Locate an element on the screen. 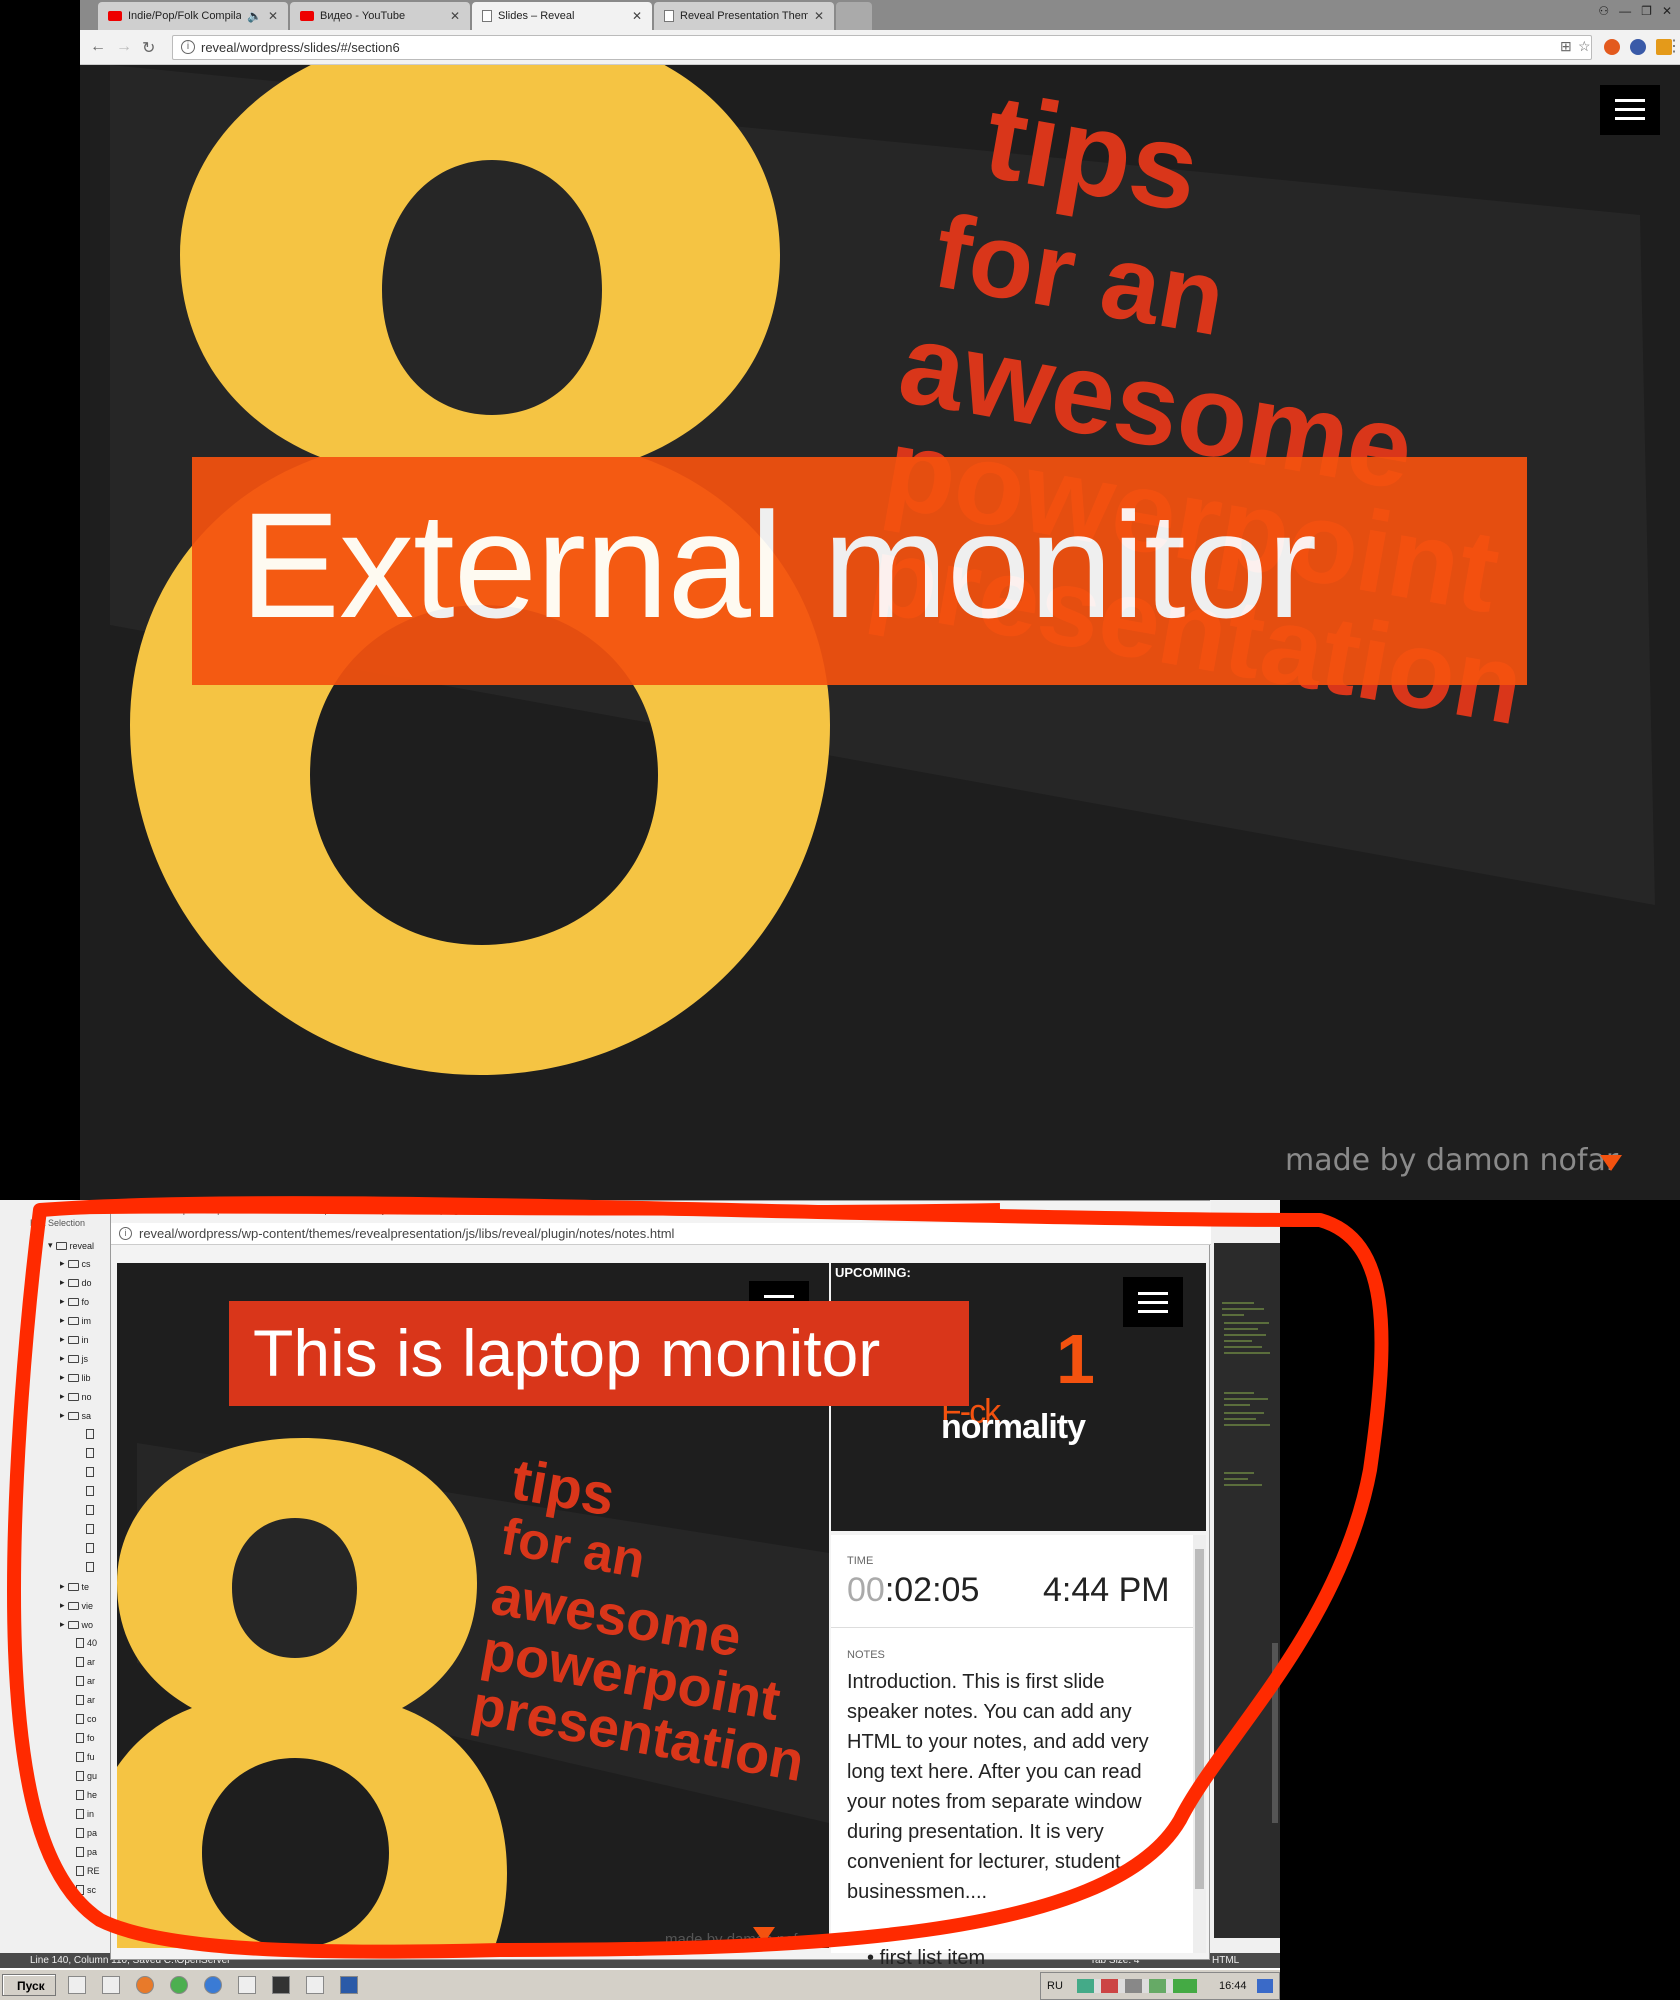  tray-icons is located at coordinates (1137, 1986).